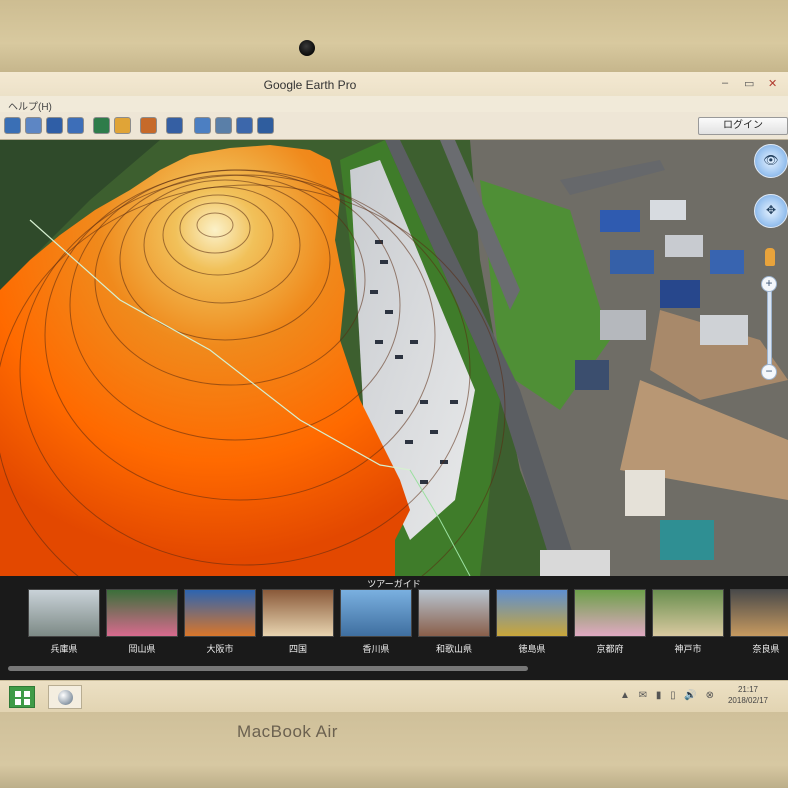 The height and width of the screenshot is (788, 788). I want to click on street-view-pegman-icon, so click(770, 257).